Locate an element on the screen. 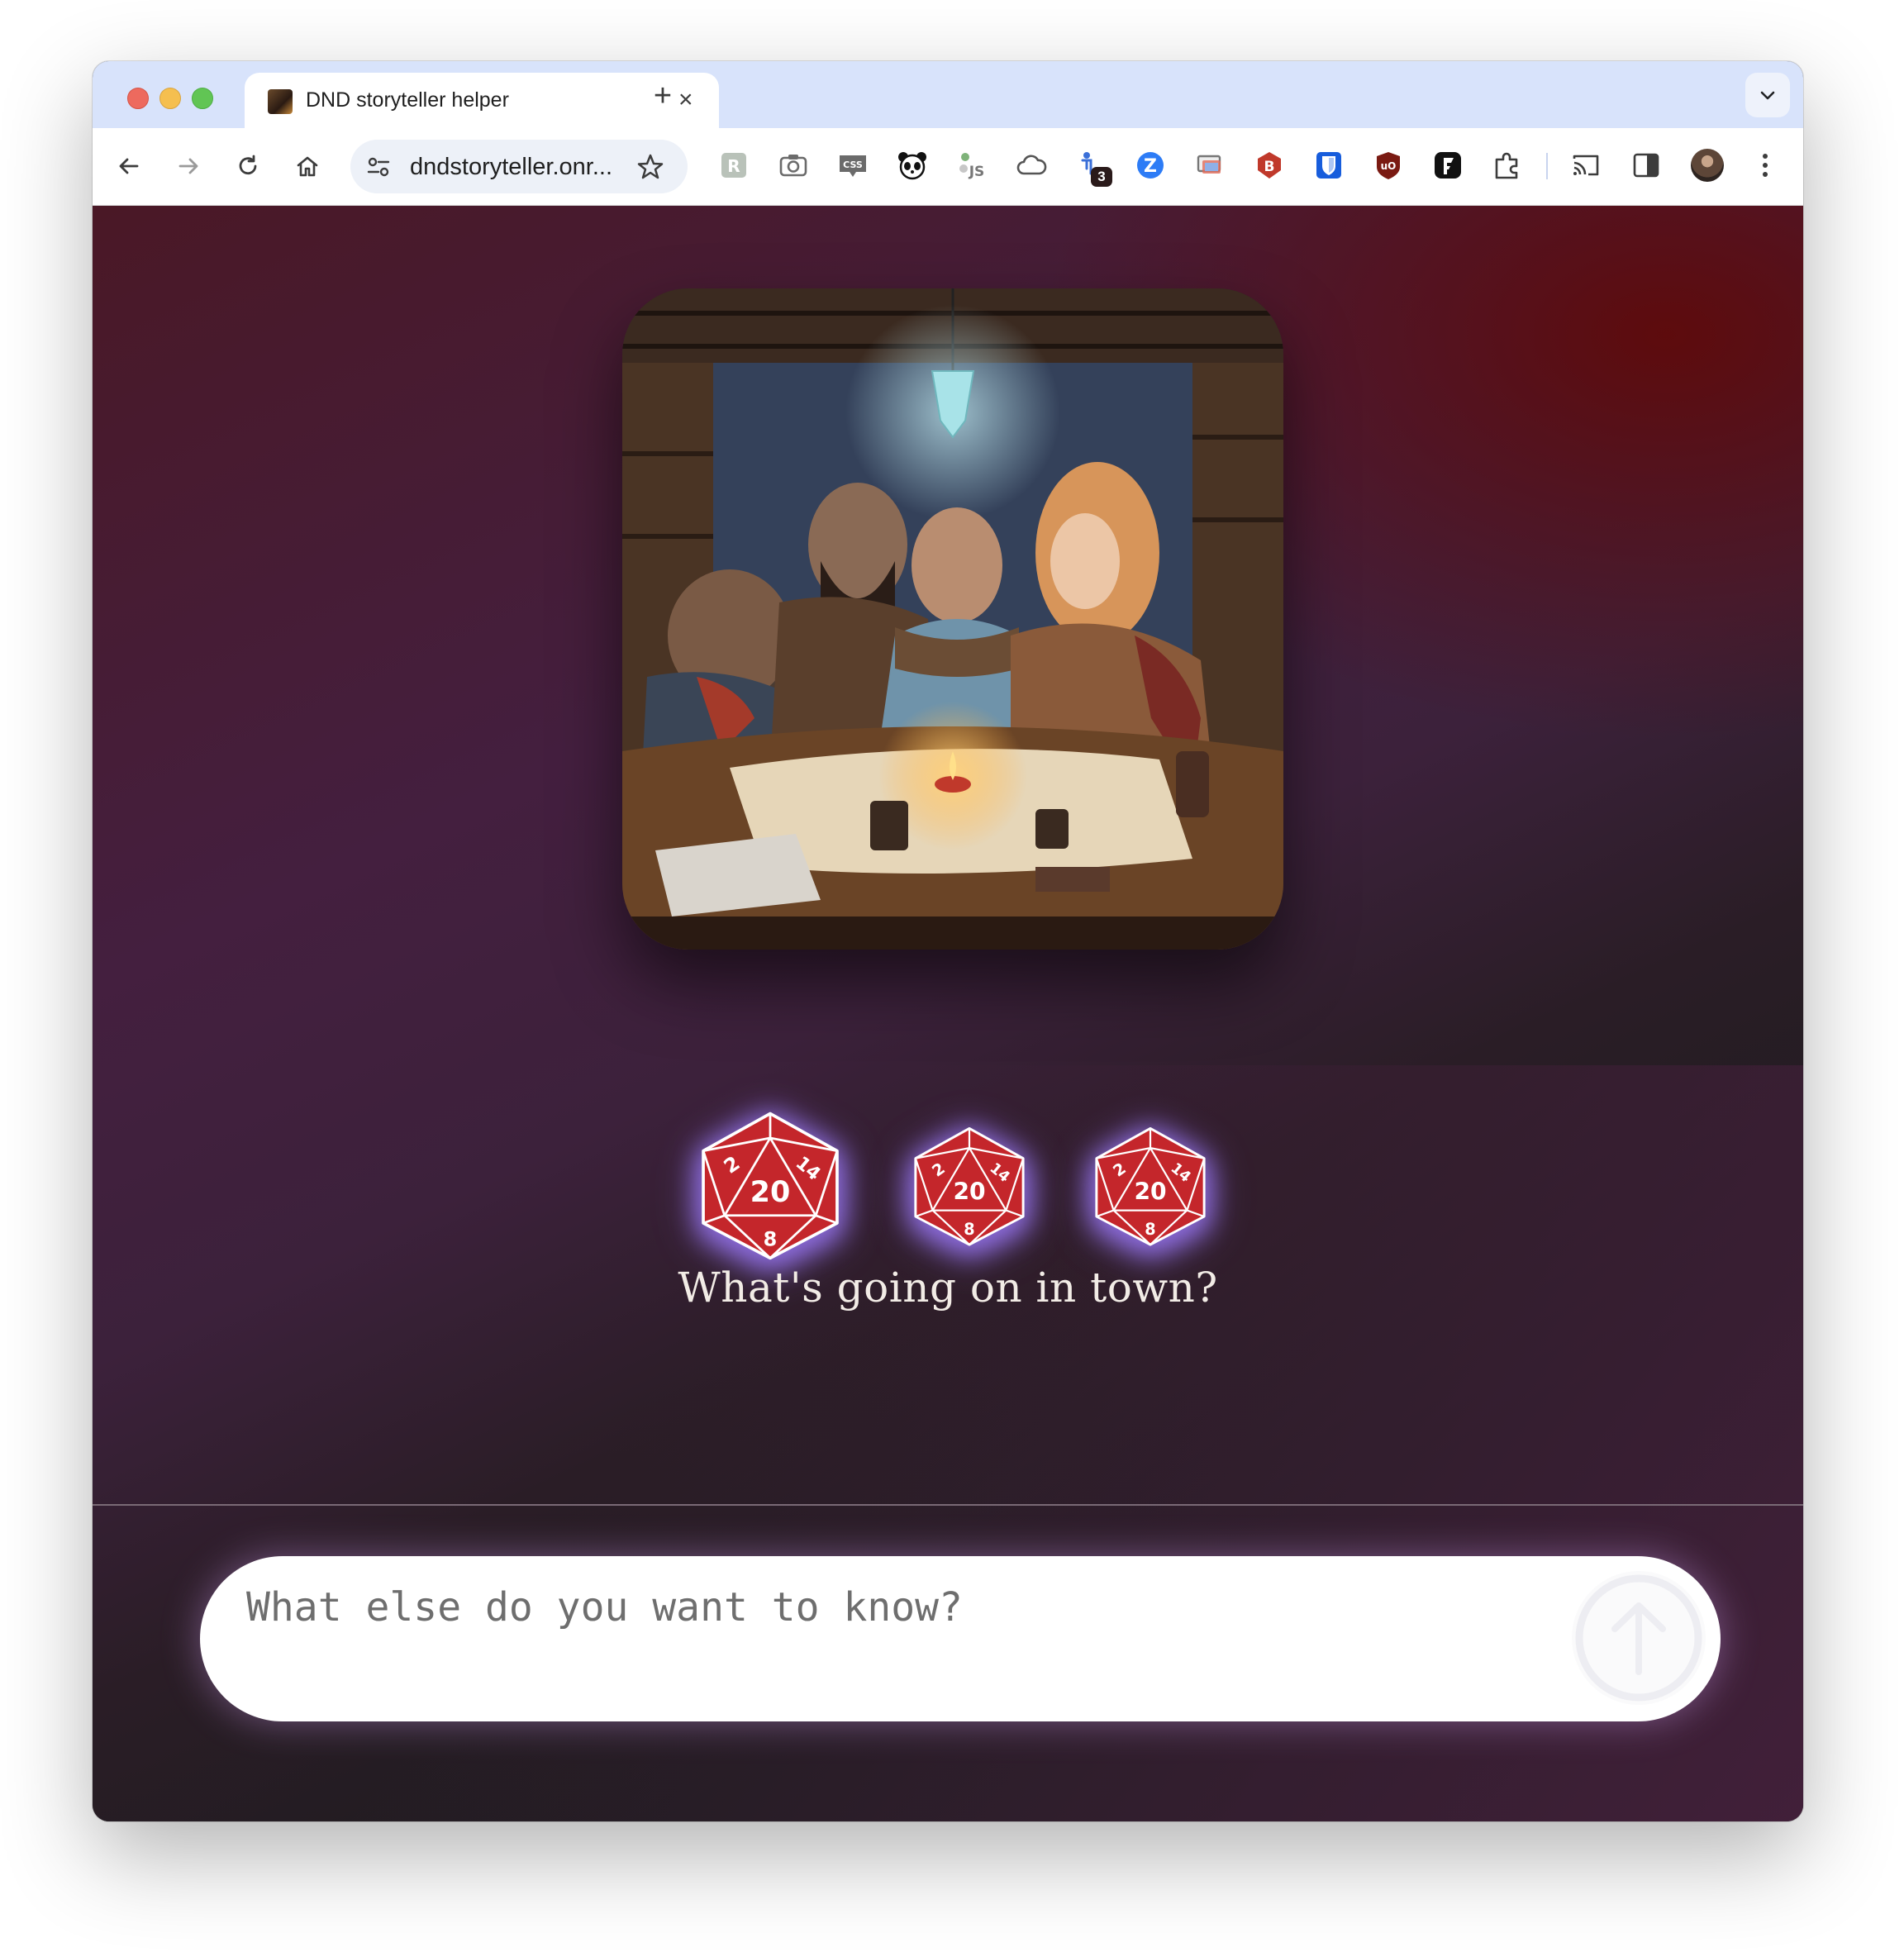 This screenshot has height=1952, width=1904. section-divider is located at coordinates (948, 1505).